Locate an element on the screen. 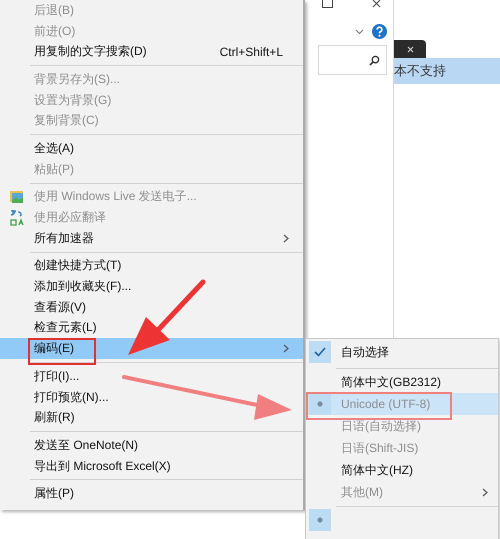  search-icon is located at coordinates (374, 60).